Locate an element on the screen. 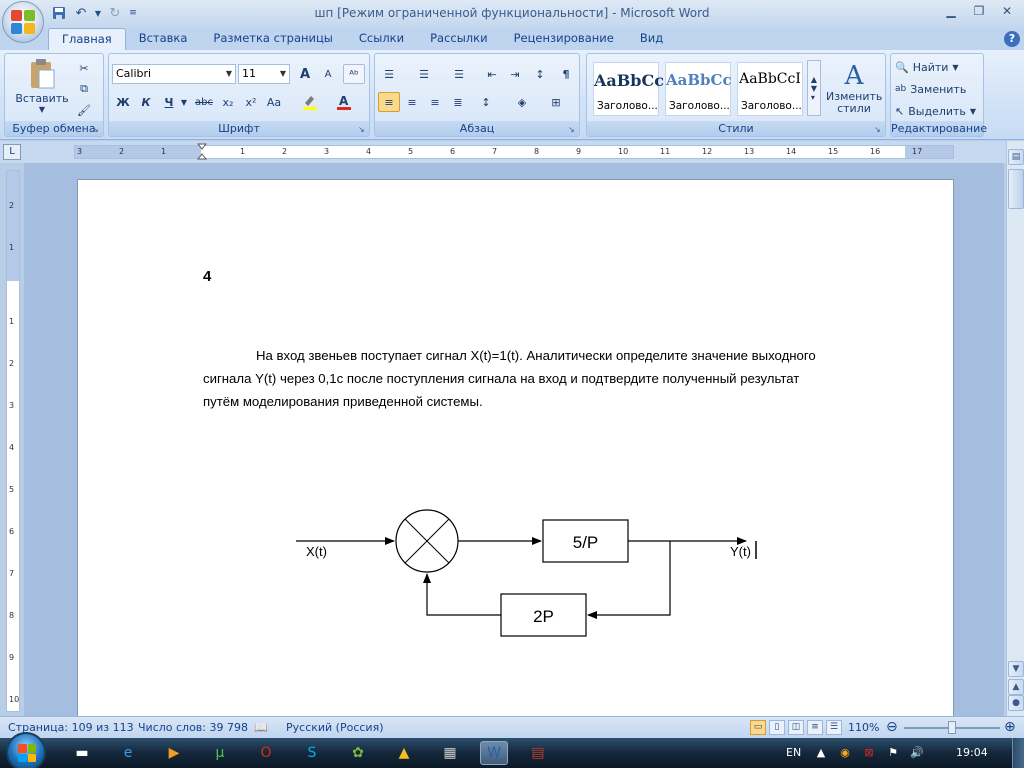  sort-icon: ↕ is located at coordinates (540, 74).